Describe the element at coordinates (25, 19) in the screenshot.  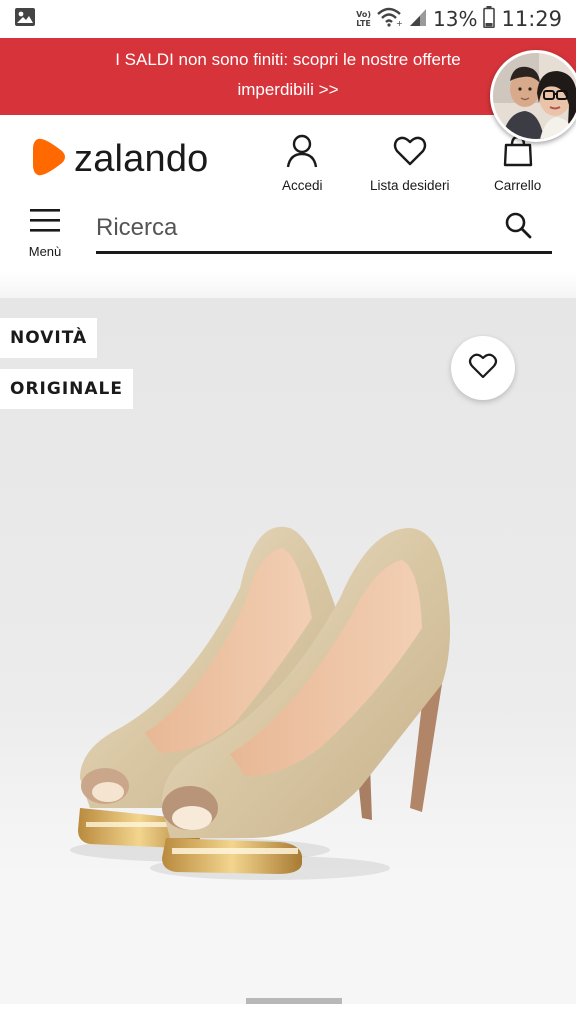
I see `gallery-icon` at that location.